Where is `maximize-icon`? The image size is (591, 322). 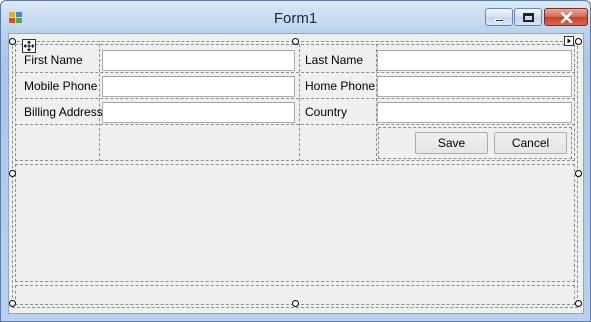 maximize-icon is located at coordinates (528, 17).